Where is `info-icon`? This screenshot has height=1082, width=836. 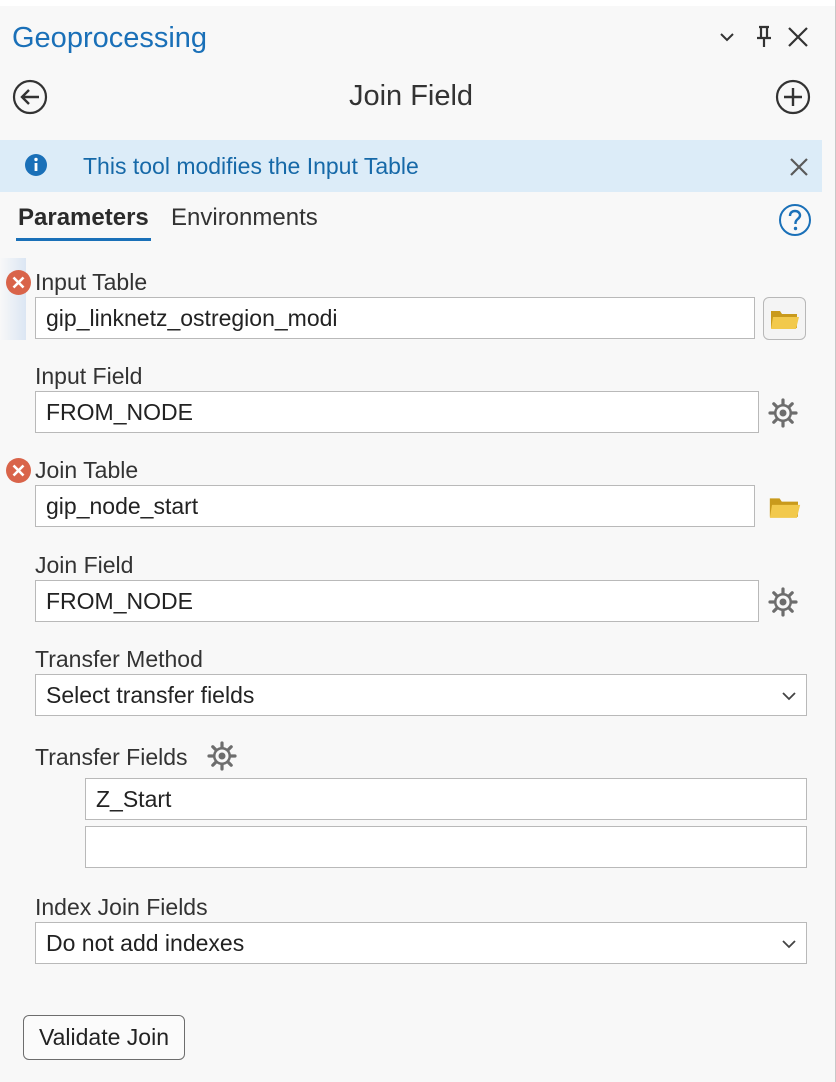
info-icon is located at coordinates (36, 165).